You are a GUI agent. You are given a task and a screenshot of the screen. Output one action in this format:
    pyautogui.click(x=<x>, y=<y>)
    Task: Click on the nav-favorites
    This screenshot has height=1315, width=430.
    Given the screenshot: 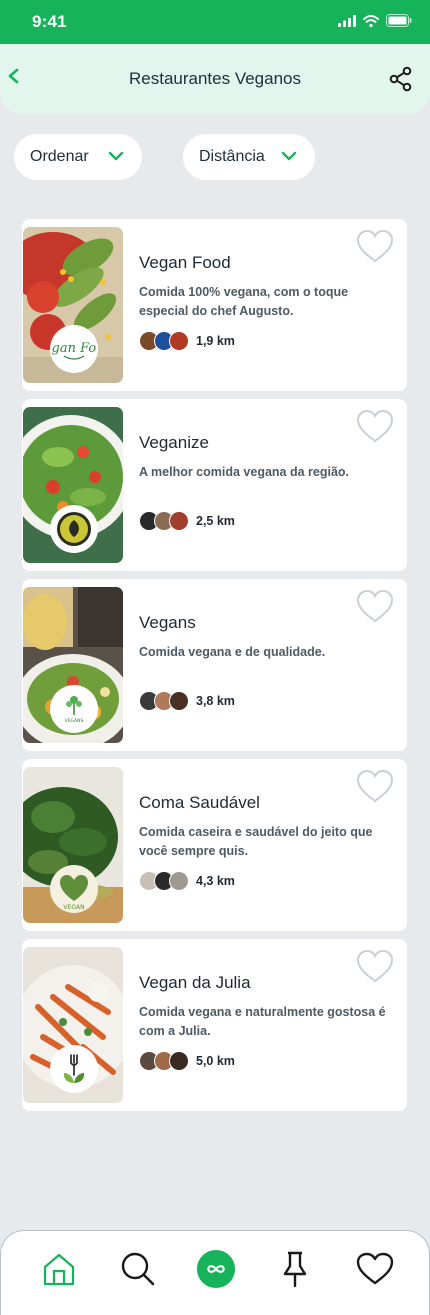 What is the action you would take?
    pyautogui.click(x=375, y=1269)
    